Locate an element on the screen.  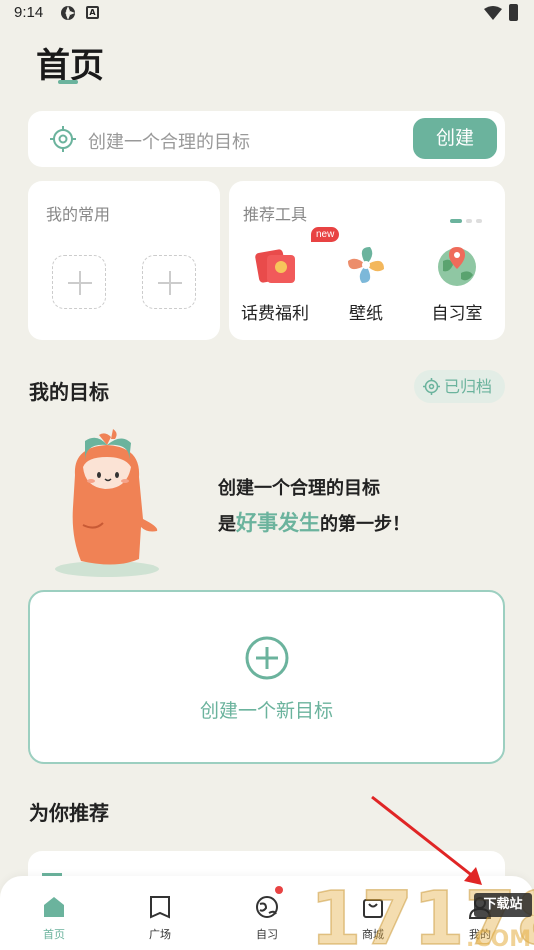
new-badge: new is located at coordinates (325, 234).